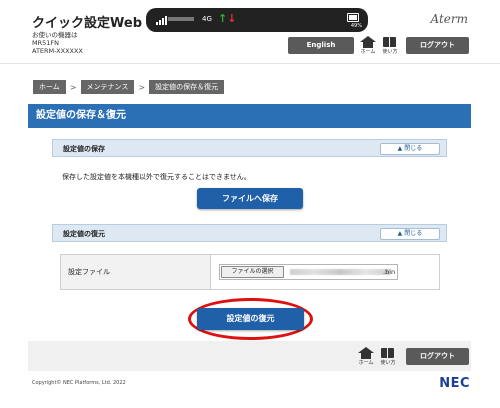 This screenshot has height=408, width=500. Describe the element at coordinates (107, 87) in the screenshot. I see `breadcrumb-maintenance: メンテナンス` at that location.